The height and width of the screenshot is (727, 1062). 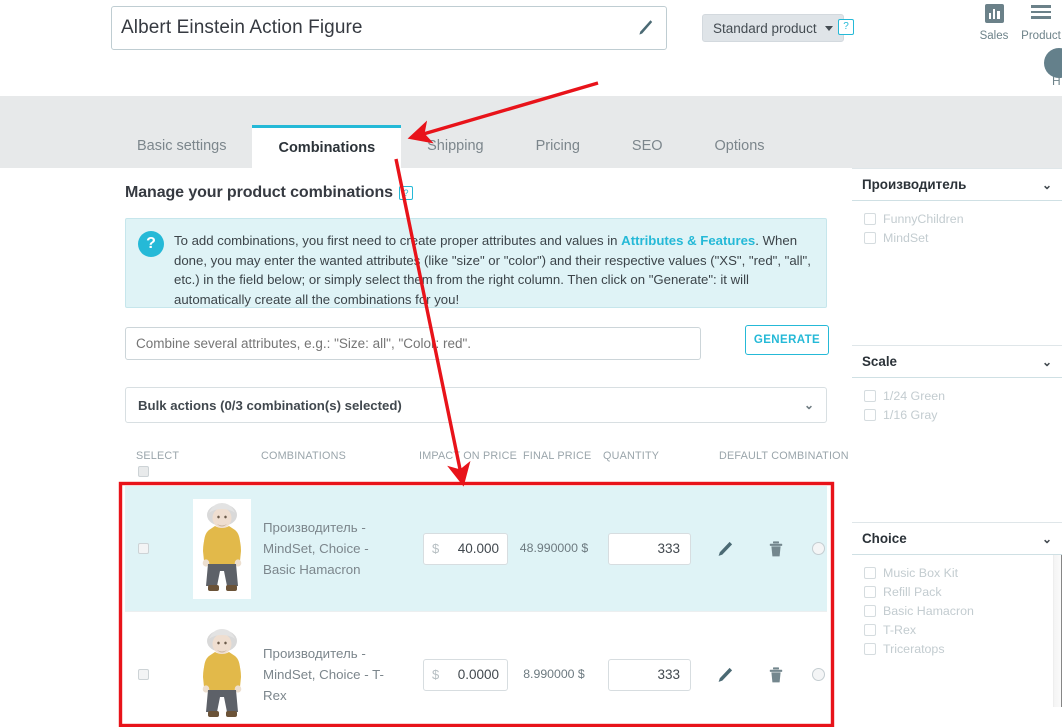 What do you see at coordinates (1041, 36) in the screenshot?
I see `nav-item-product-label: Product` at bounding box center [1041, 36].